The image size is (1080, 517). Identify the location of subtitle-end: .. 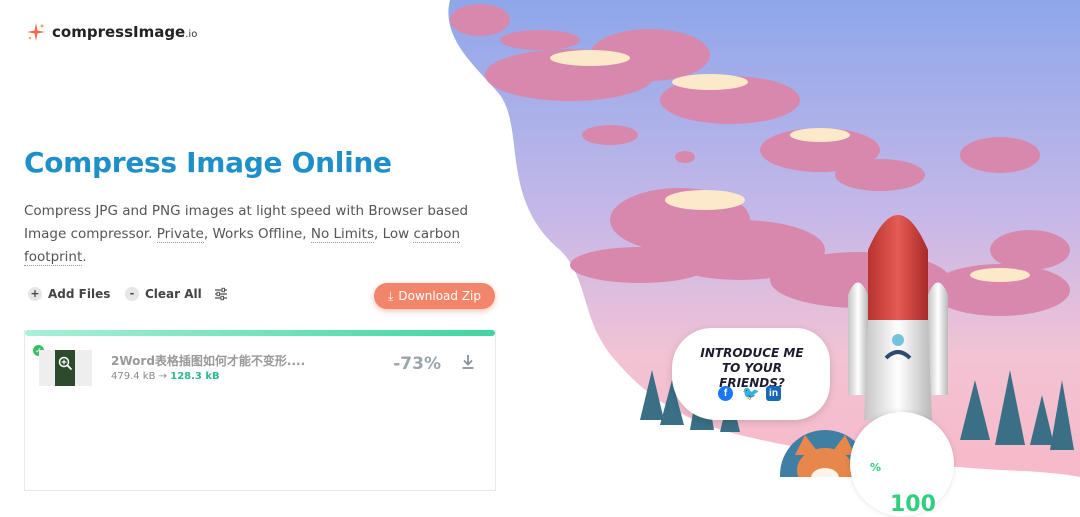
(84, 257).